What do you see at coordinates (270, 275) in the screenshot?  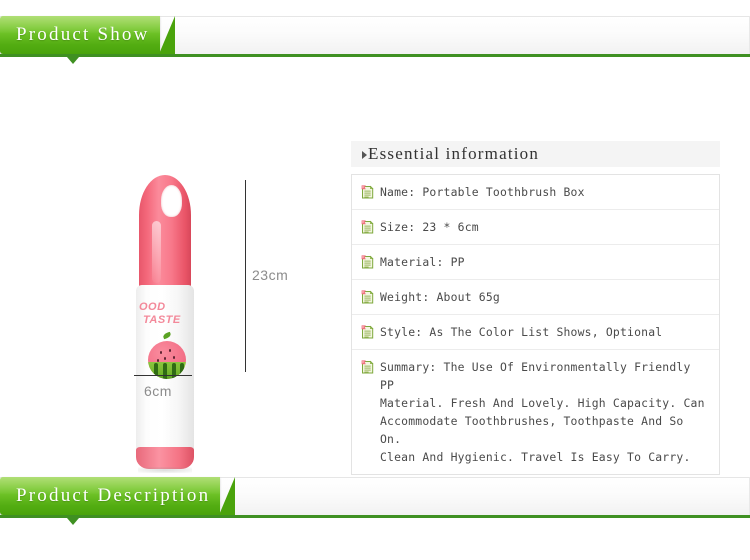 I see `height-dimension-label: 23cm` at bounding box center [270, 275].